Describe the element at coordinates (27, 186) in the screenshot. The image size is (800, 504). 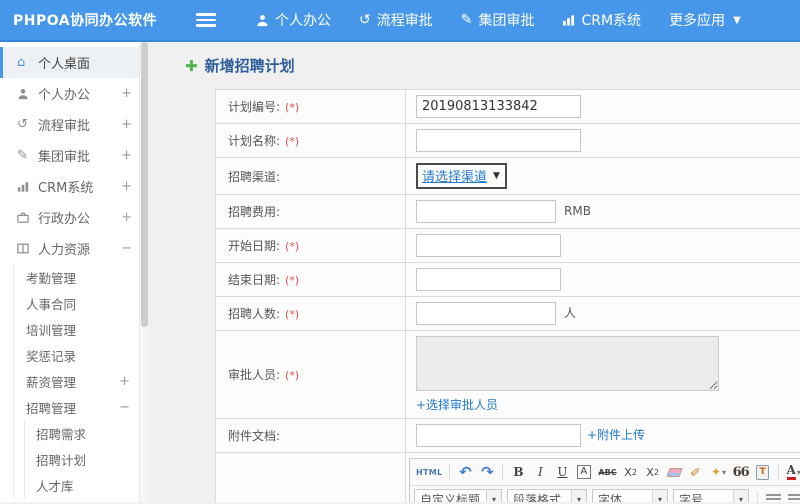
I see `bar-chart-icon` at that location.